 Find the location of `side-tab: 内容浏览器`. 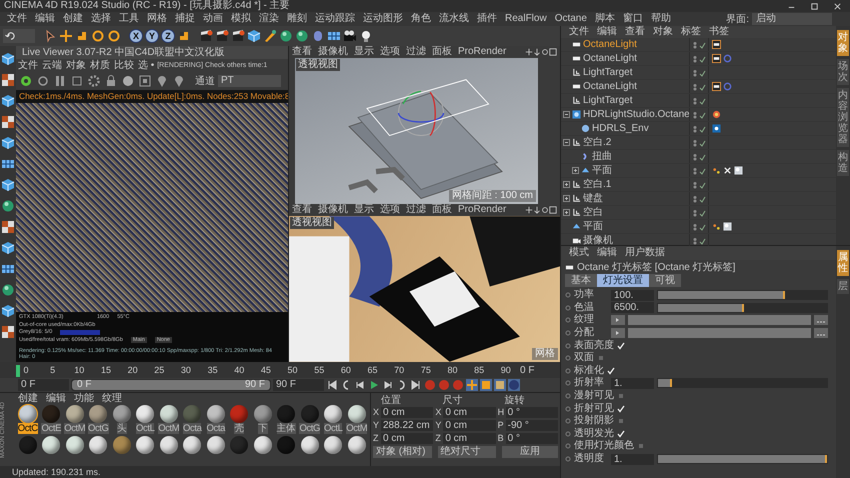

side-tab: 内容浏览器 is located at coordinates (843, 117).